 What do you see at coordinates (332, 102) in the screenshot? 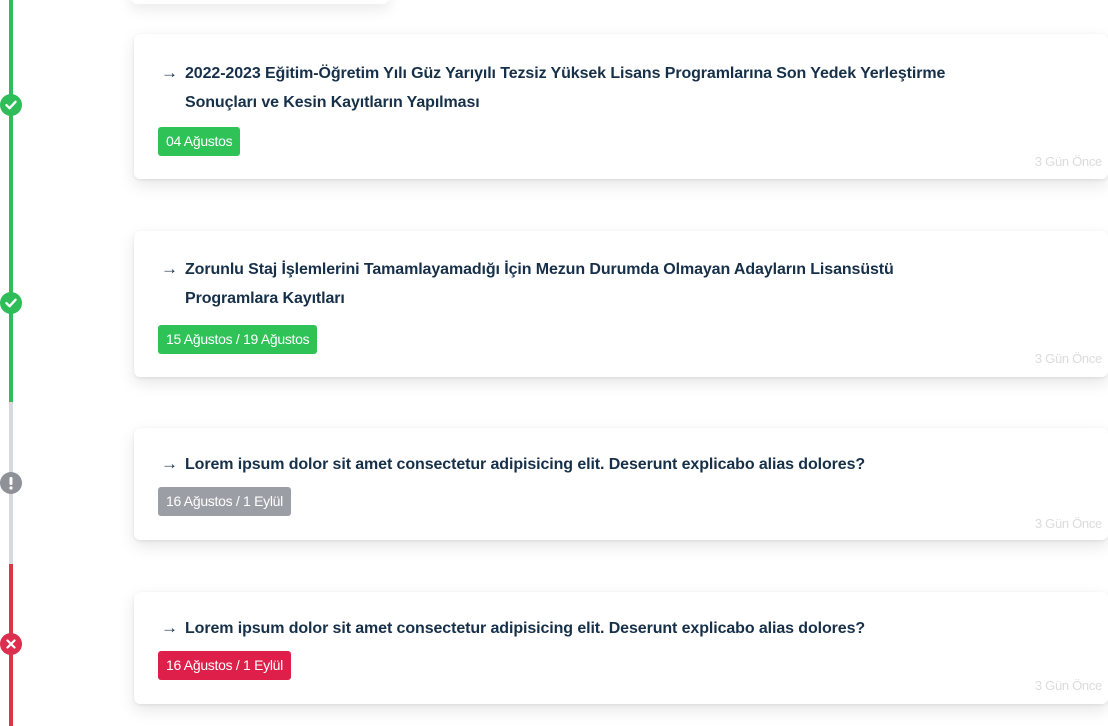
I see `card-title-line: Sonuçları ve Kesin Kayıtların Yapılması` at bounding box center [332, 102].